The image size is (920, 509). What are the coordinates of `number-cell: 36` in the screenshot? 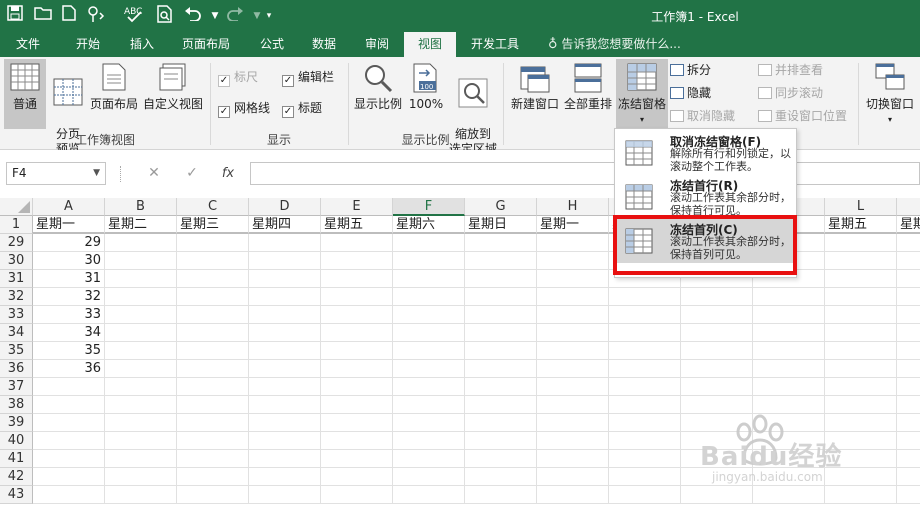 It's located at (69, 369).